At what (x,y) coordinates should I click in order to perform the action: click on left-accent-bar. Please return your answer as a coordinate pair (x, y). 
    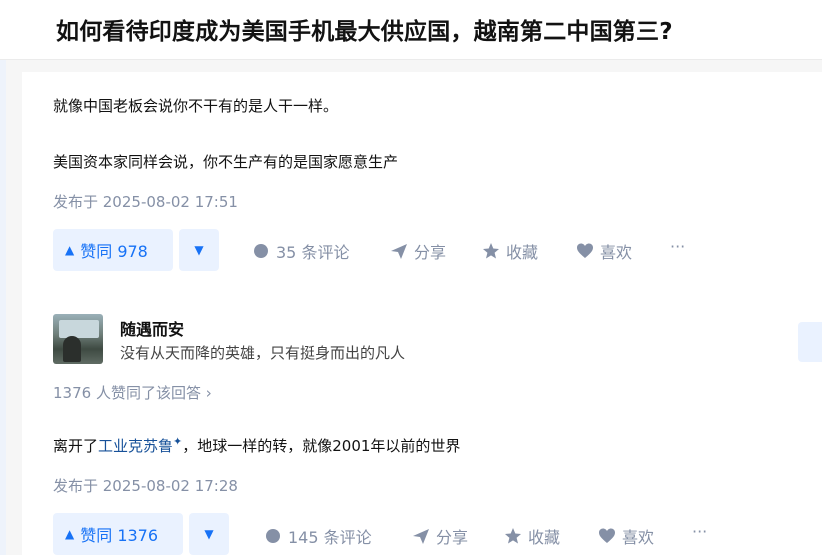
    Looking at the image, I should click on (3, 277).